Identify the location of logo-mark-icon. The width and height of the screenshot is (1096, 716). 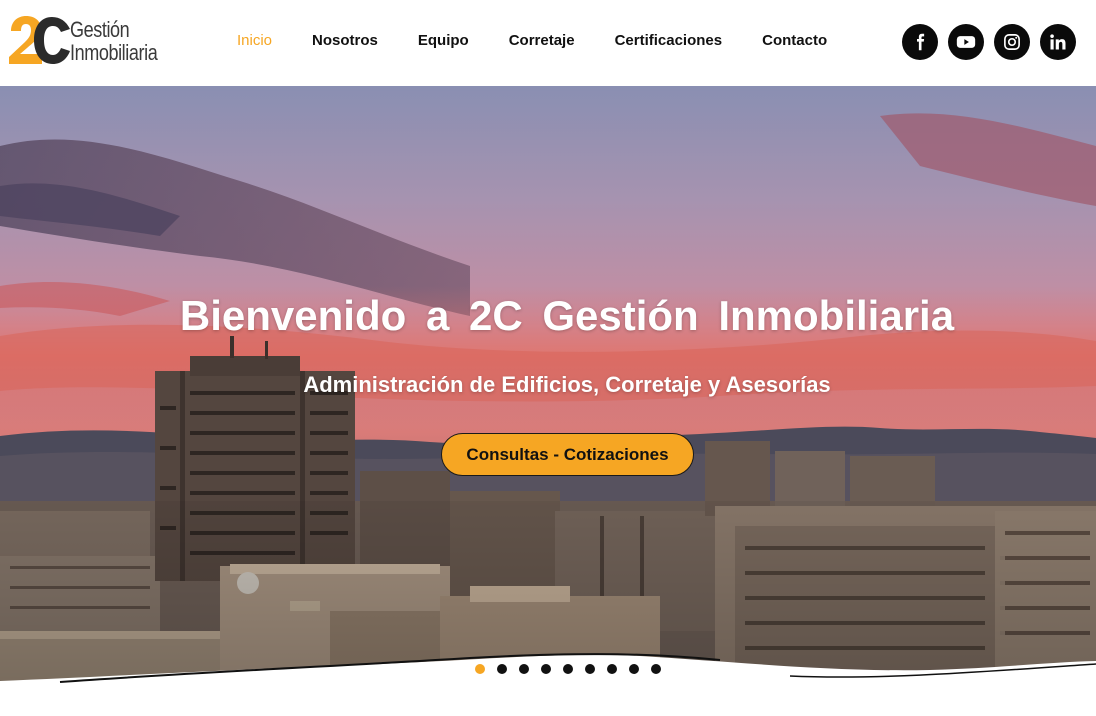
(39, 40).